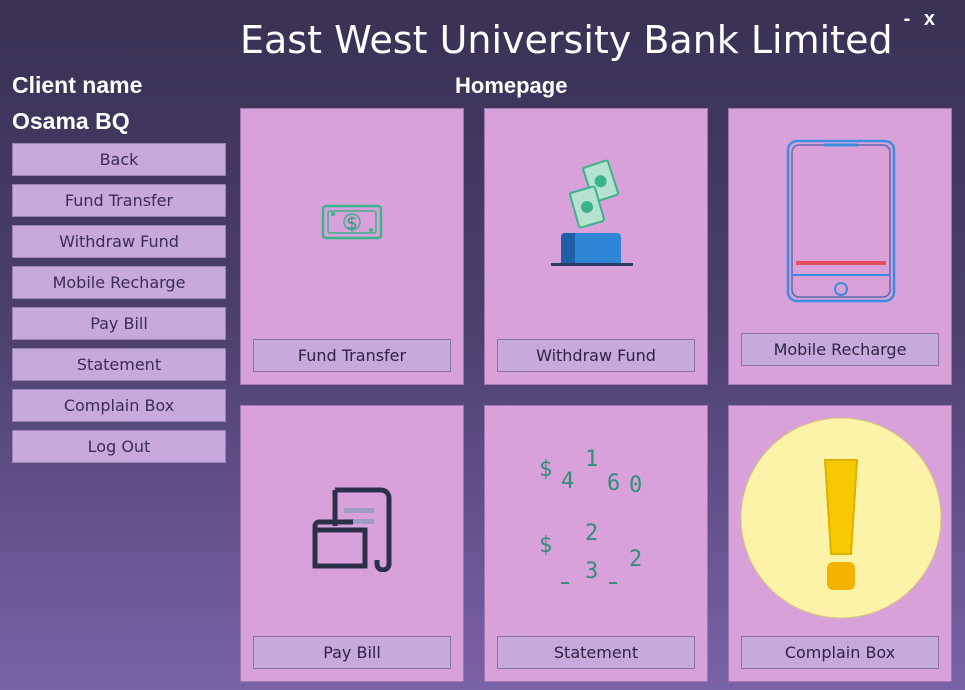 The width and height of the screenshot is (965, 690). Describe the element at coordinates (596, 652) in the screenshot. I see `statement-button: Statement` at that location.